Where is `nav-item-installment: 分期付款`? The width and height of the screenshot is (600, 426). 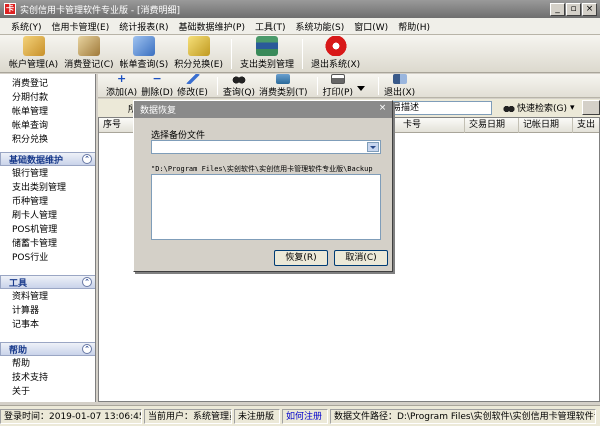 nav-item-installment: 分期付款 is located at coordinates (53, 98).